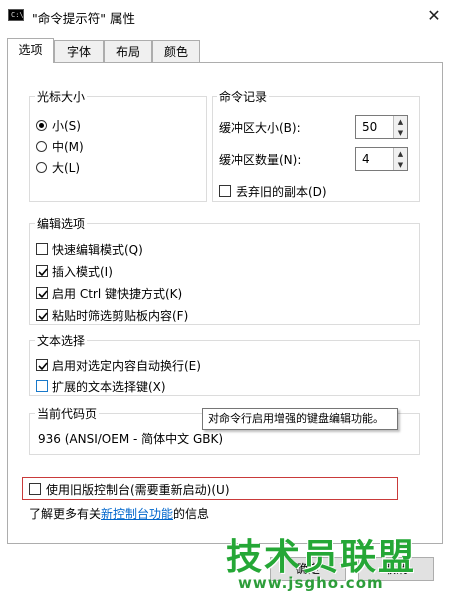  I want to click on command-history-legend: 命令记录, so click(243, 96).